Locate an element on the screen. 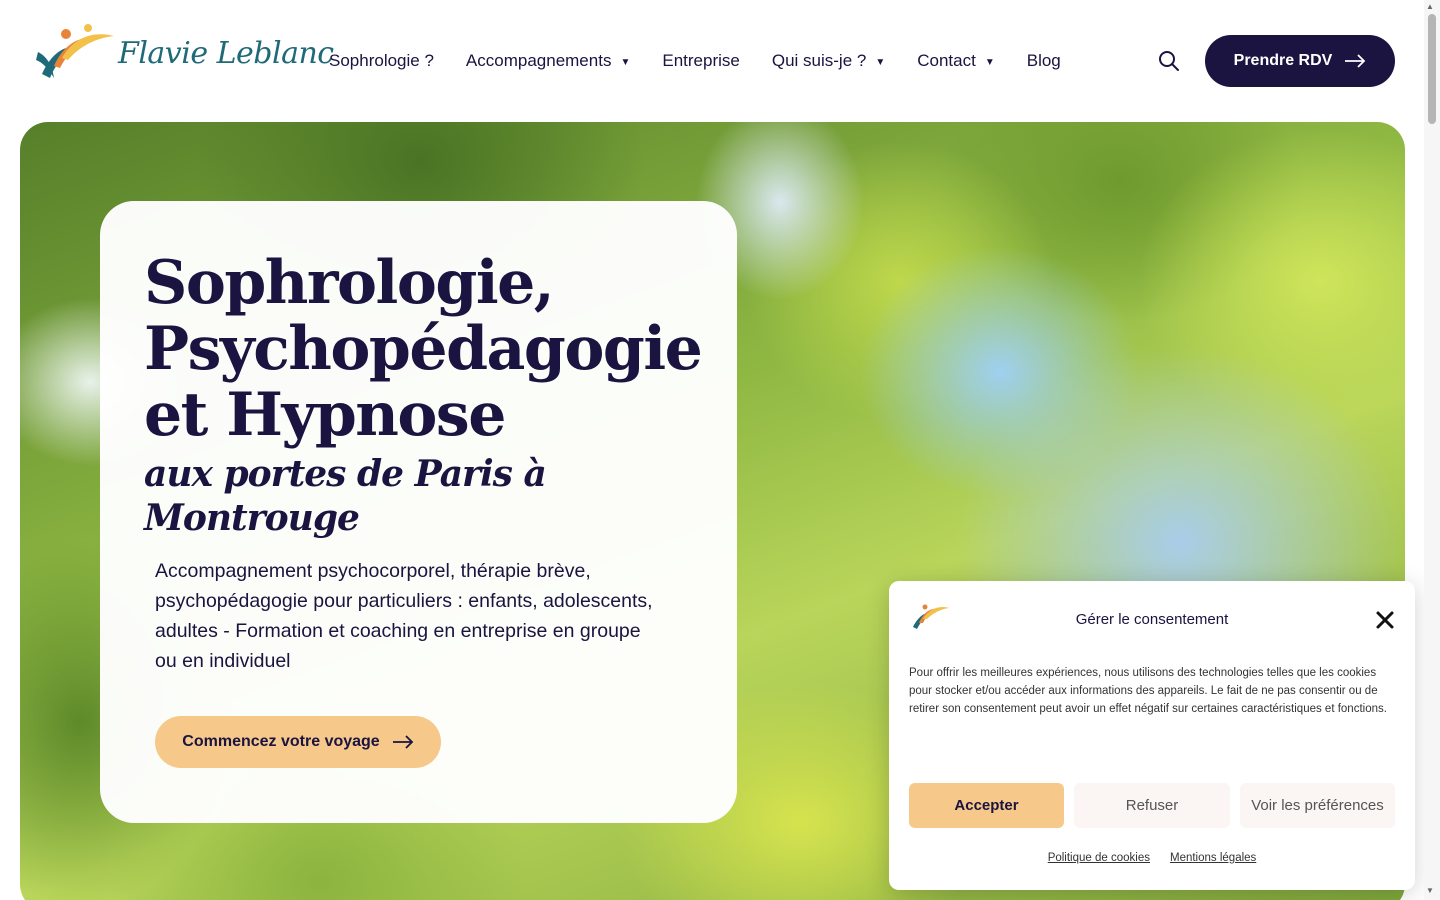  nav-item-blog: Blog is located at coordinates (1044, 61).